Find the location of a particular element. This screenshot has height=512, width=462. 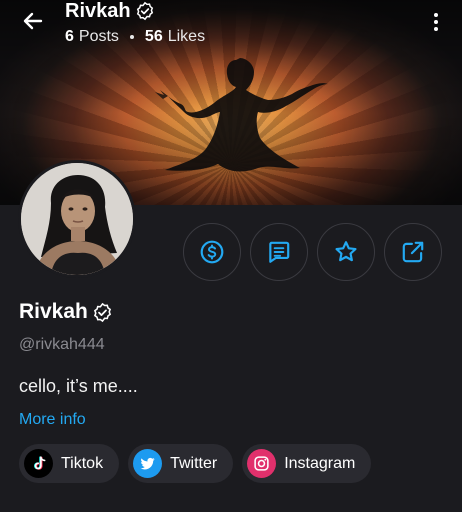

header-info: Rivkah 6 Posts 56 Likes is located at coordinates (135, 23).